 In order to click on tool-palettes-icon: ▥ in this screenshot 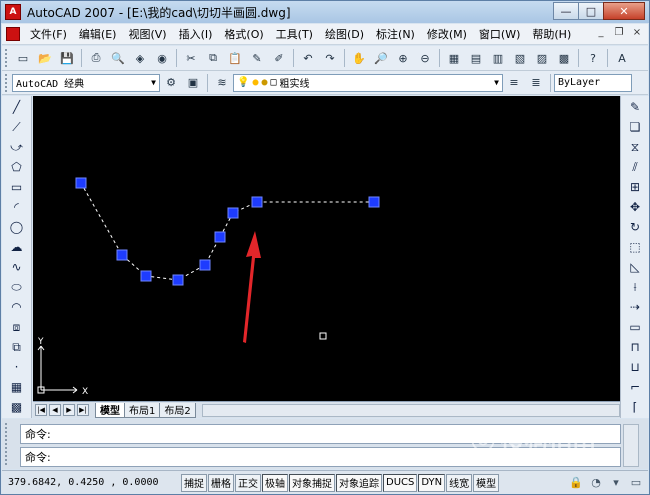, I will do `click(498, 58)`.